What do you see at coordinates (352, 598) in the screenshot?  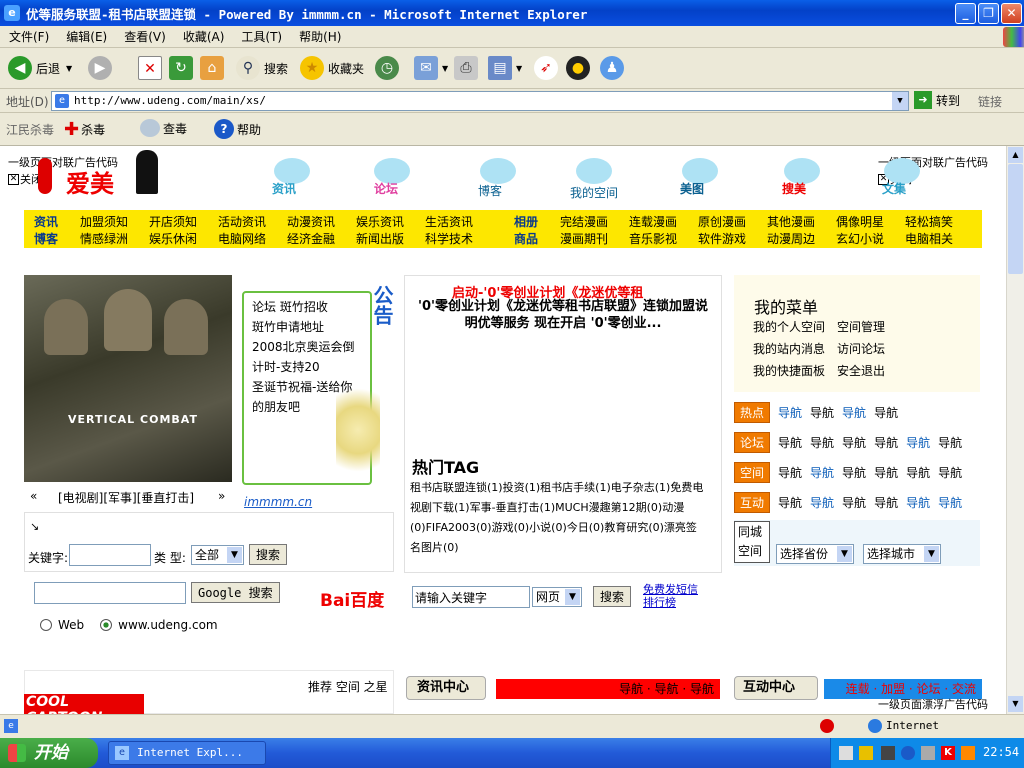 I see `baidu-logo: Bai百度` at bounding box center [352, 598].